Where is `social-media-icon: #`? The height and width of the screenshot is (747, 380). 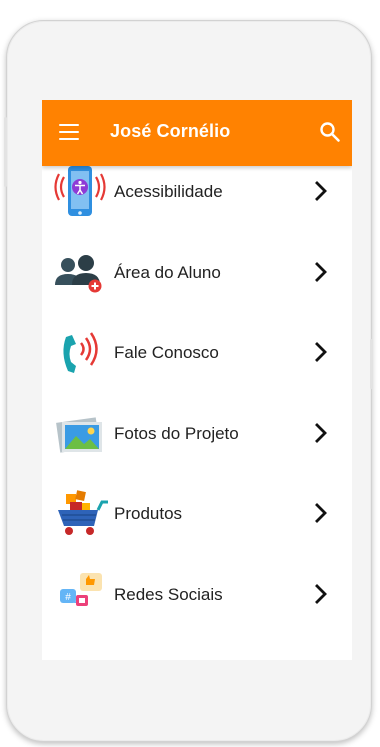 social-media-icon: # is located at coordinates (81, 589).